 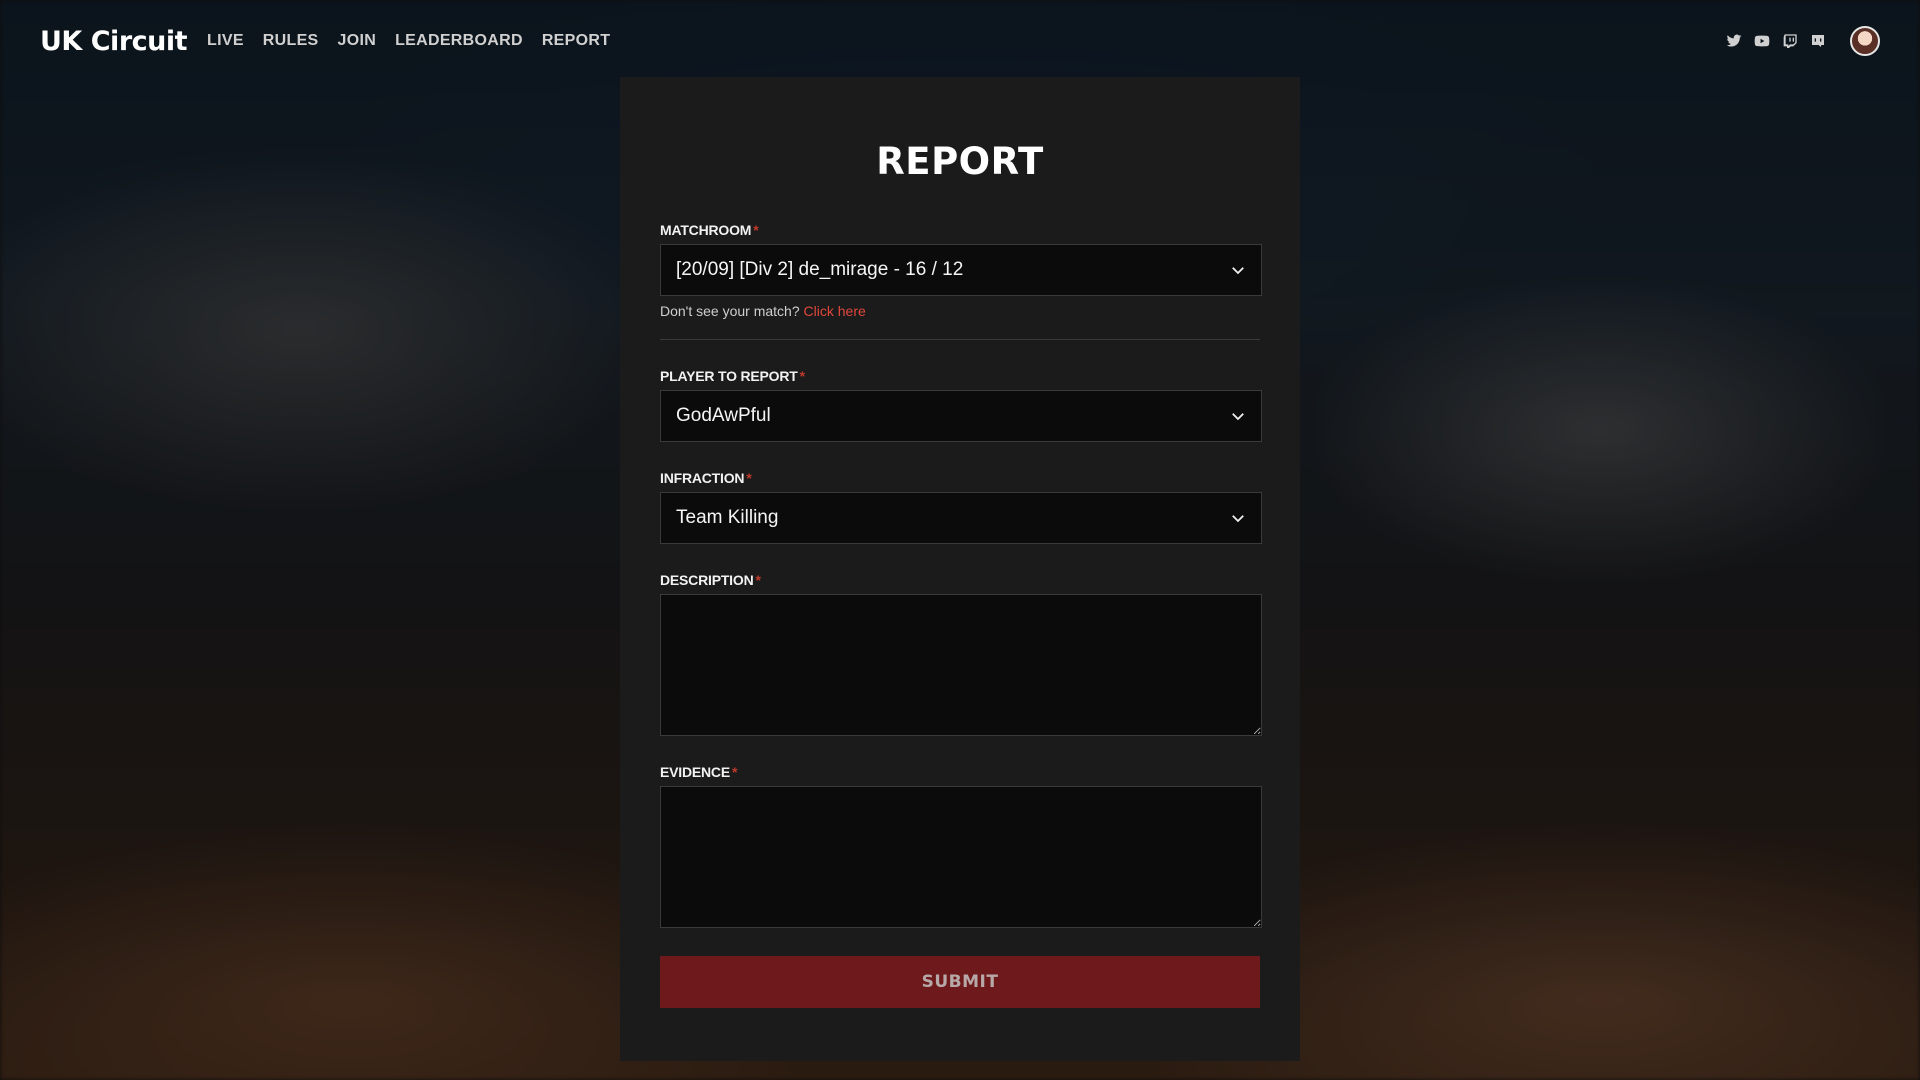 I want to click on matchroom-hint-text: Don't see your match?, so click(x=730, y=311).